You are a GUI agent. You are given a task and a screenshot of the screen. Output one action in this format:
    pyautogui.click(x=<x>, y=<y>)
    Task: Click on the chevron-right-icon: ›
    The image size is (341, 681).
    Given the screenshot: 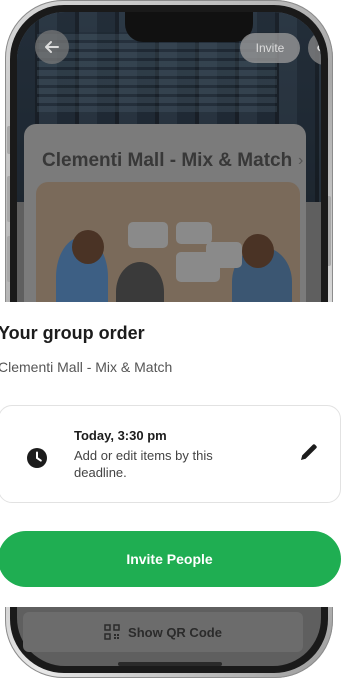 What is the action you would take?
    pyautogui.click(x=301, y=160)
    